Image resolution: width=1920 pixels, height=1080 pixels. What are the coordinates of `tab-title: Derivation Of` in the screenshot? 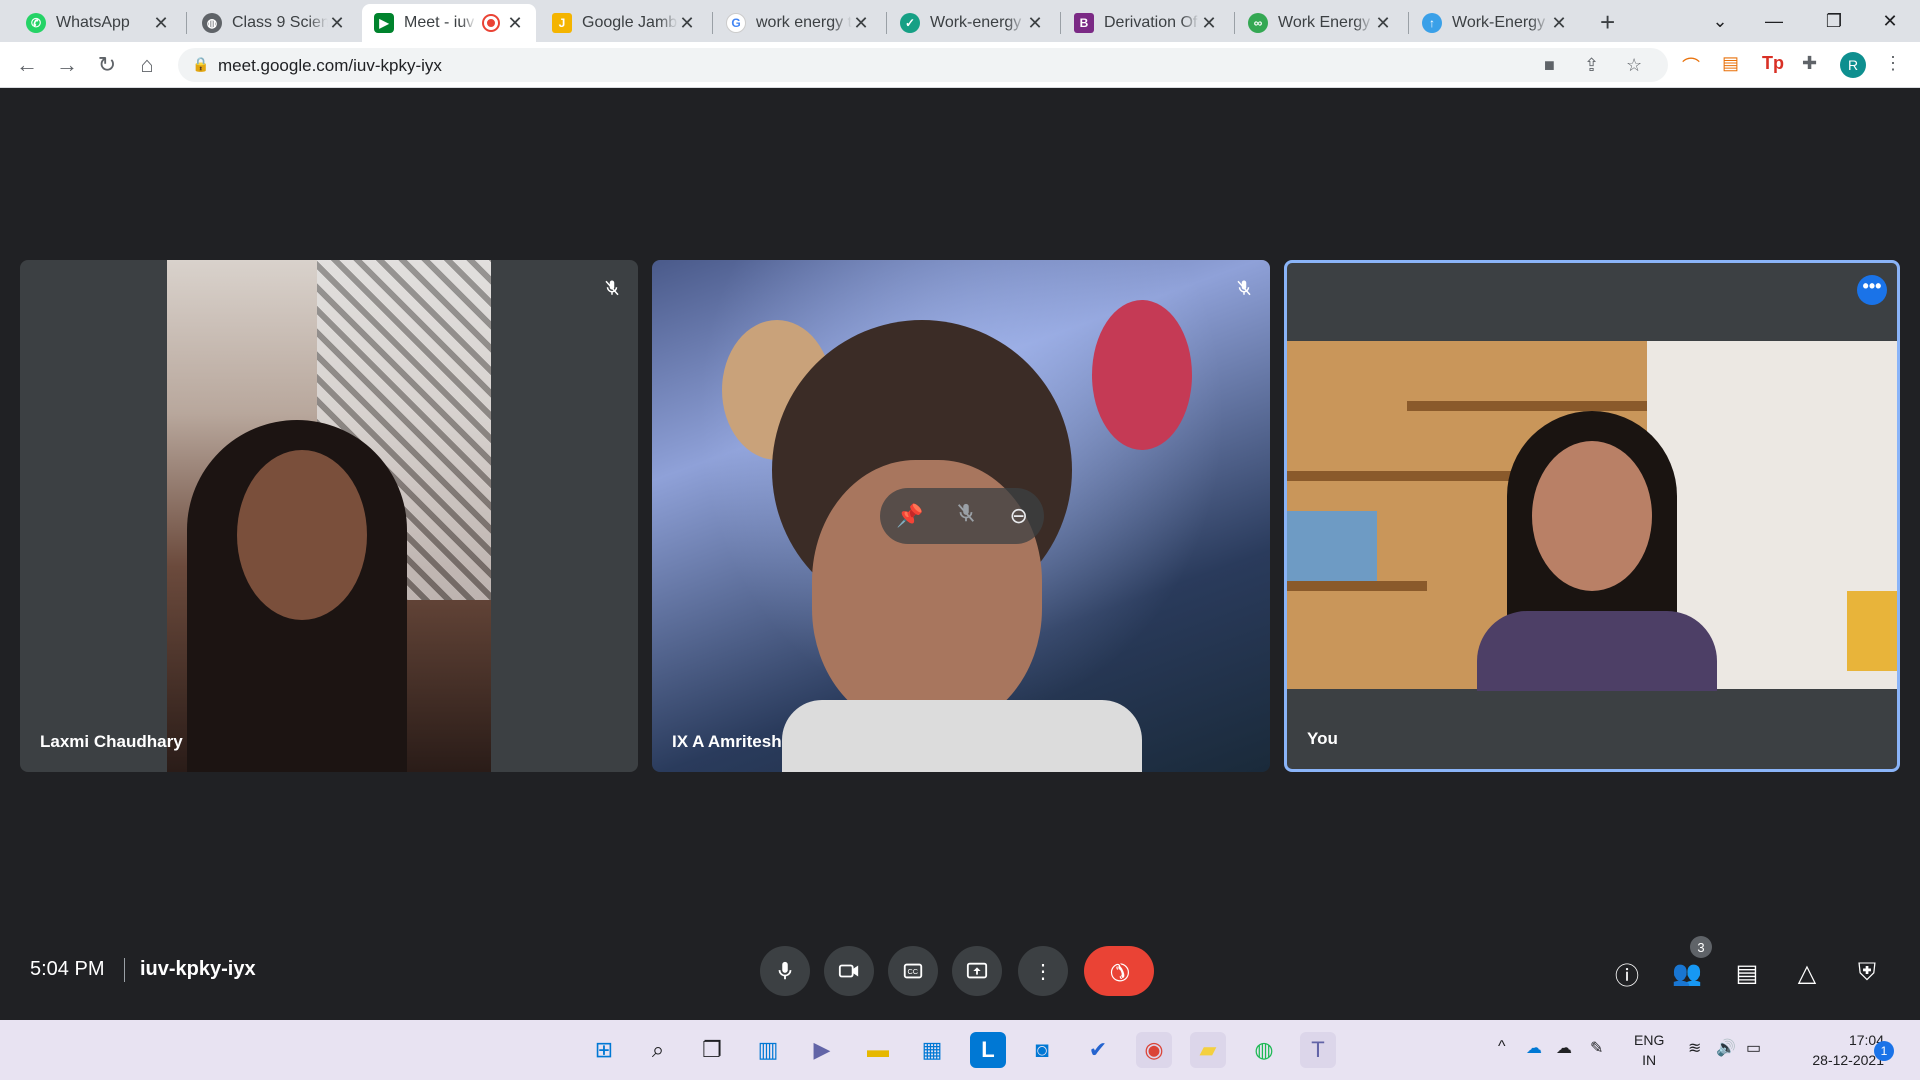 It's located at (1151, 22).